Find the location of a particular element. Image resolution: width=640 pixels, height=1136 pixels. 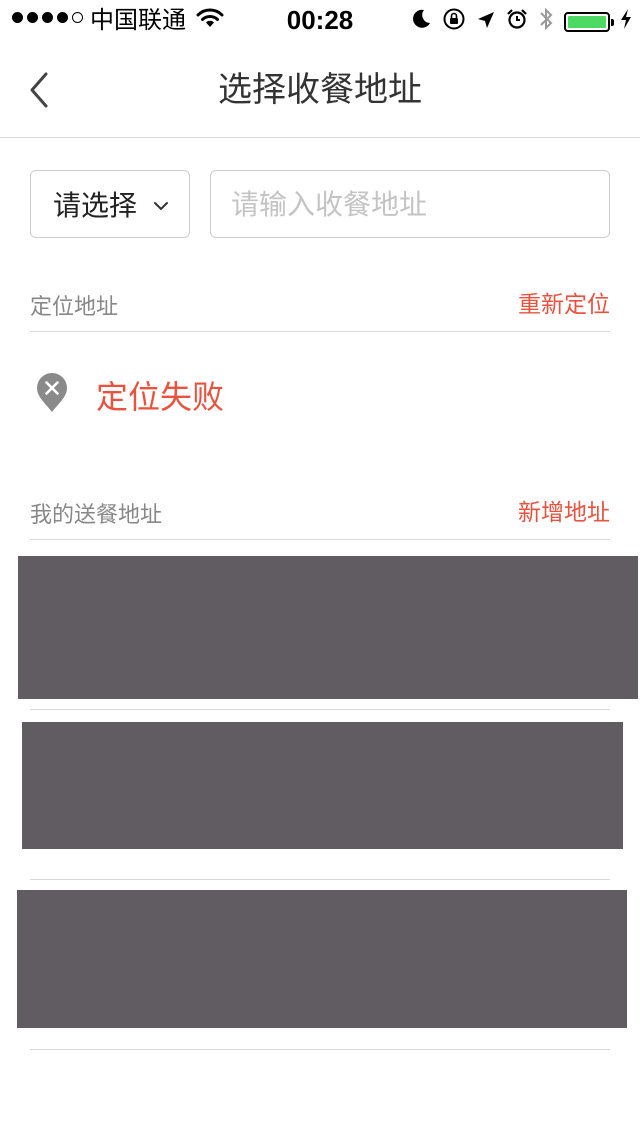

area-select-label: 请选择 is located at coordinates (95, 205).